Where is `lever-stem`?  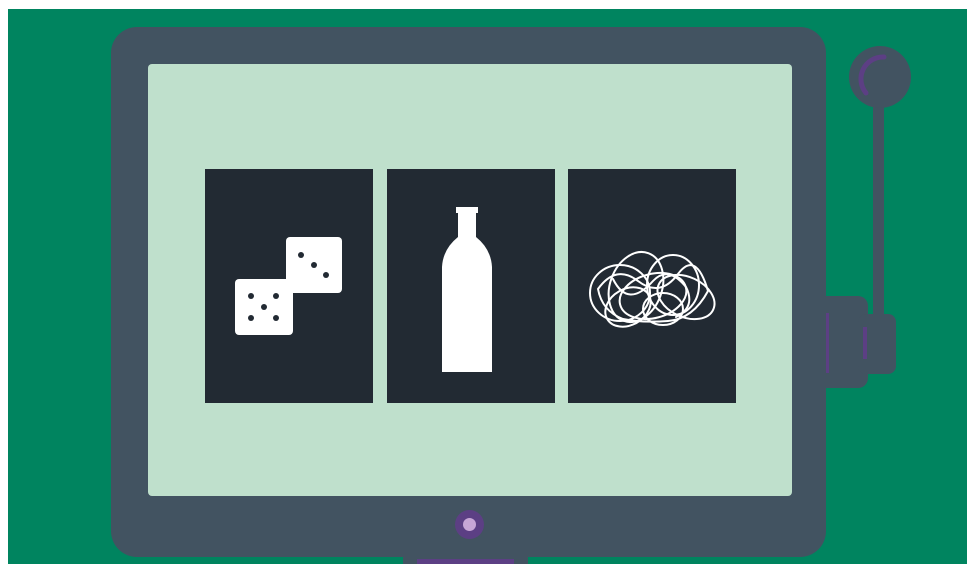 lever-stem is located at coordinates (878, 221).